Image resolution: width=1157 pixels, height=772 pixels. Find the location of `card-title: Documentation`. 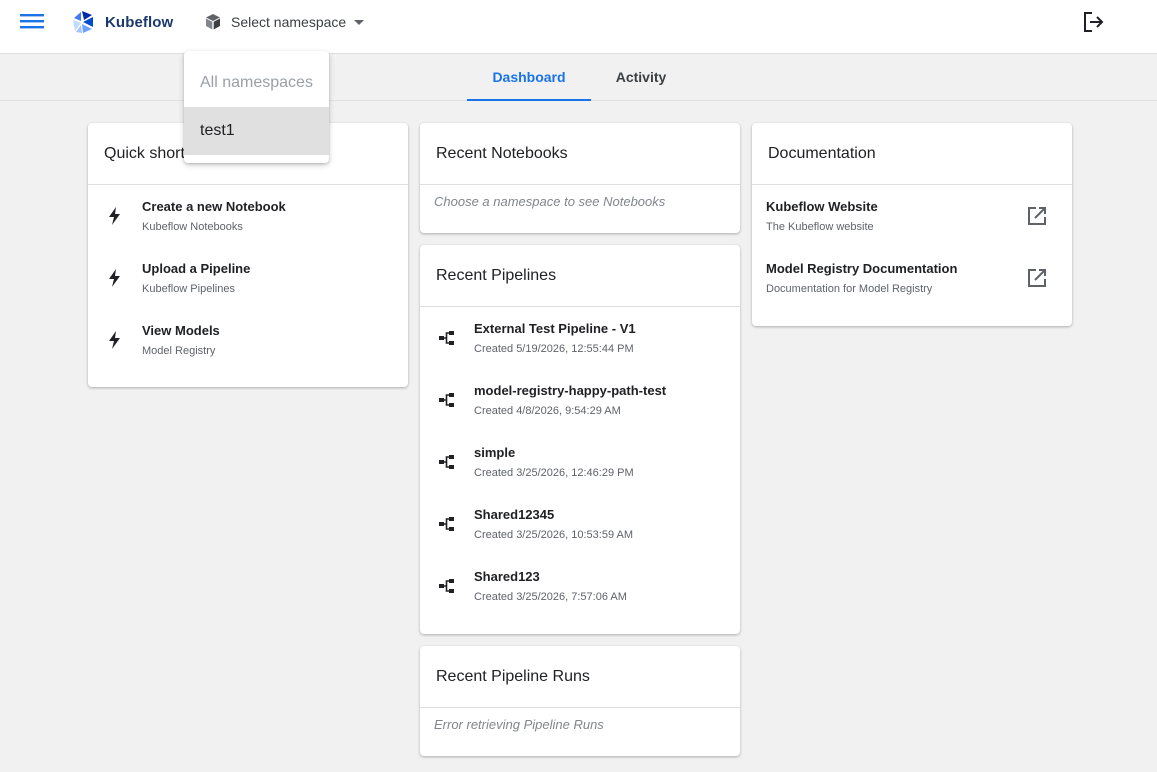

card-title: Documentation is located at coordinates (912, 154).